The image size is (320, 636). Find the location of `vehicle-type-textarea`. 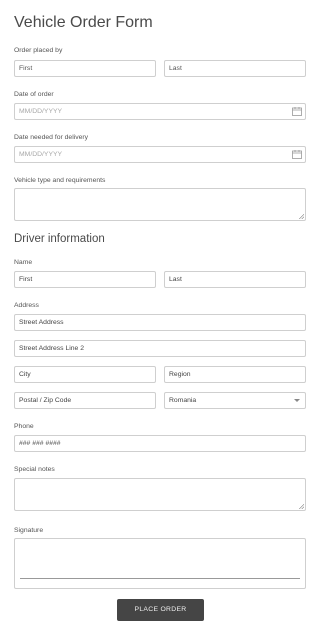

vehicle-type-textarea is located at coordinates (160, 204).